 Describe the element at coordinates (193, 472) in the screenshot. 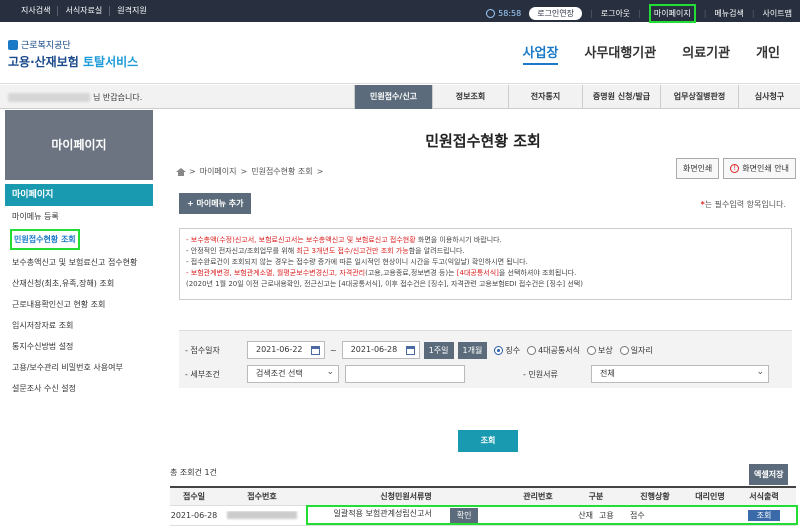

I see `total-count: 총 조회건 1건` at that location.